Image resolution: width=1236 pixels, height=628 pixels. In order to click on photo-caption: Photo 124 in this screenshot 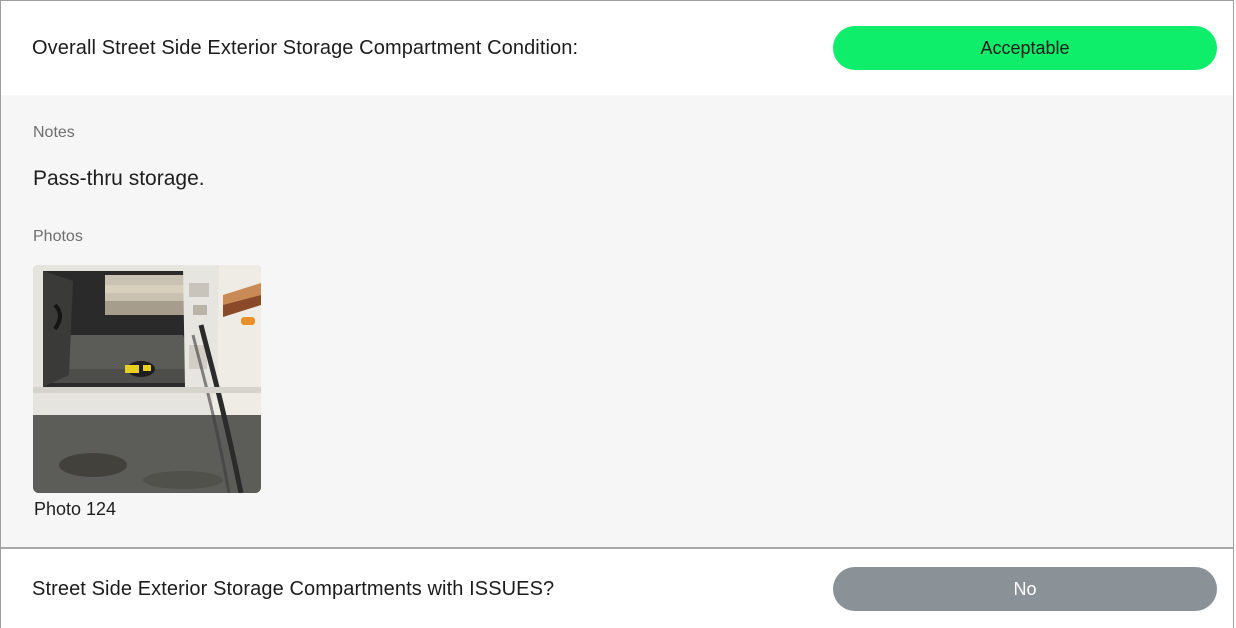, I will do `click(75, 509)`.